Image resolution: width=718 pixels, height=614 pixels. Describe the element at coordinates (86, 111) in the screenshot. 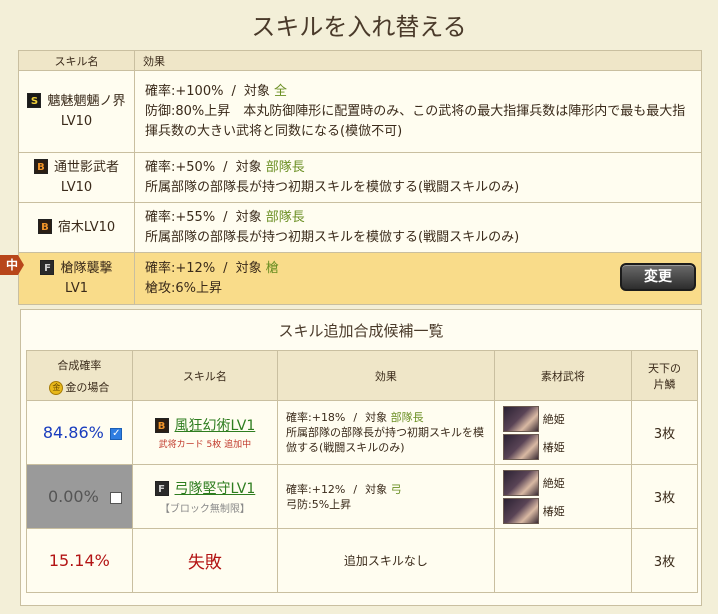

I see `skill-name: 魑魅魍魎ノ界LV10` at that location.